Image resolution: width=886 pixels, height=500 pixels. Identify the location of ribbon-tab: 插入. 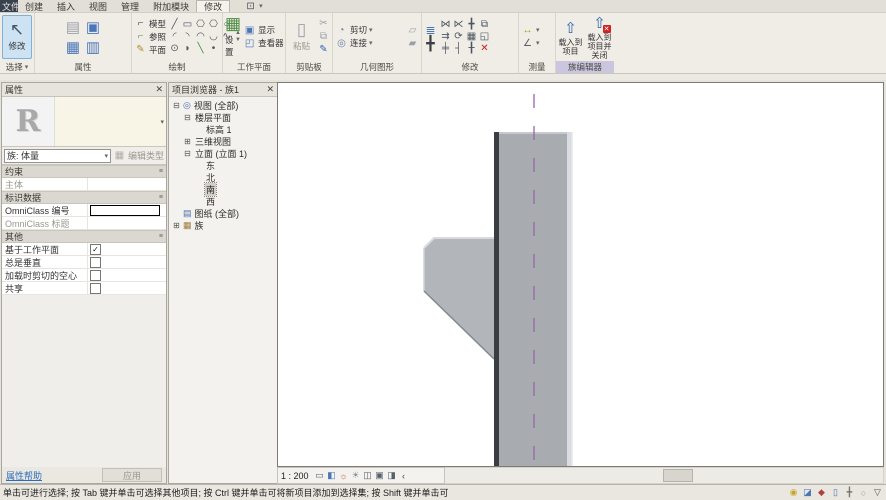
(66, 6).